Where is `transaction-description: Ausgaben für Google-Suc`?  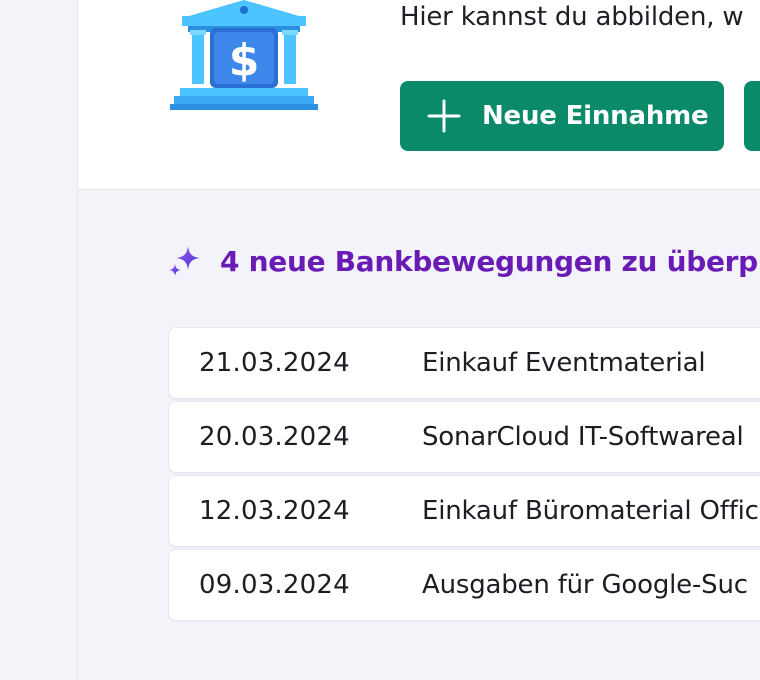 transaction-description: Ausgaben für Google-Suc is located at coordinates (585, 585).